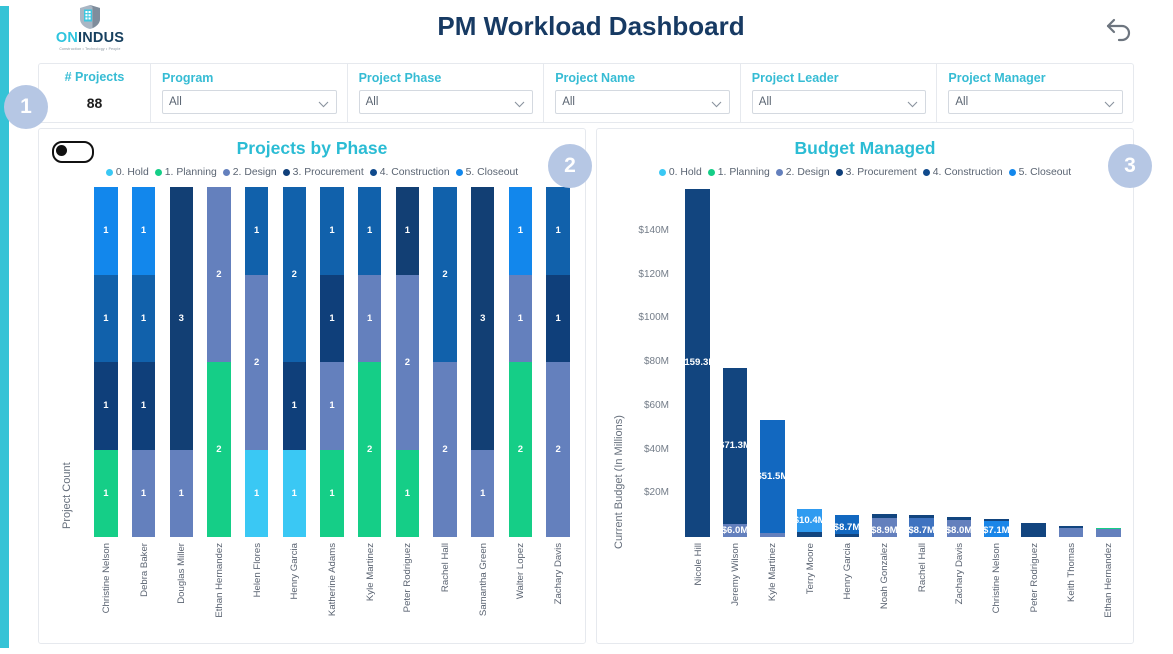 This screenshot has width=1173, height=654. I want to click on bar-segment: $8.7M, so click(921, 527).